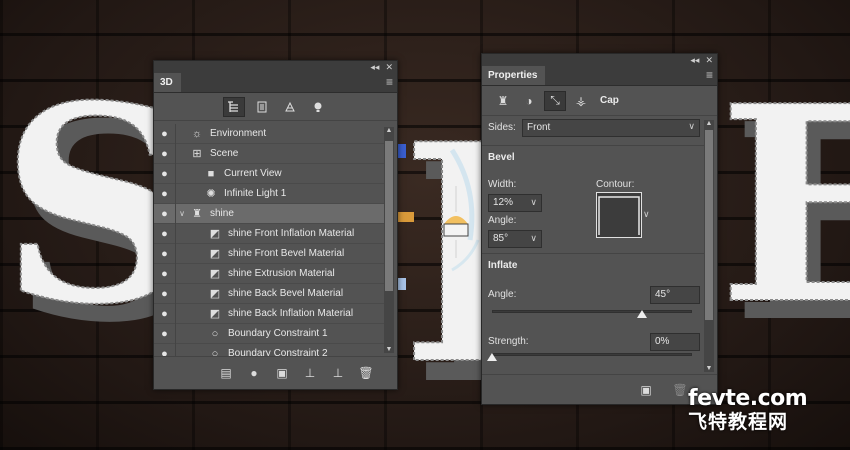 Image resolution: width=850 pixels, height=450 pixels. Describe the element at coordinates (675, 295) in the screenshot. I see `inflate-angle-field: 45°` at that location.